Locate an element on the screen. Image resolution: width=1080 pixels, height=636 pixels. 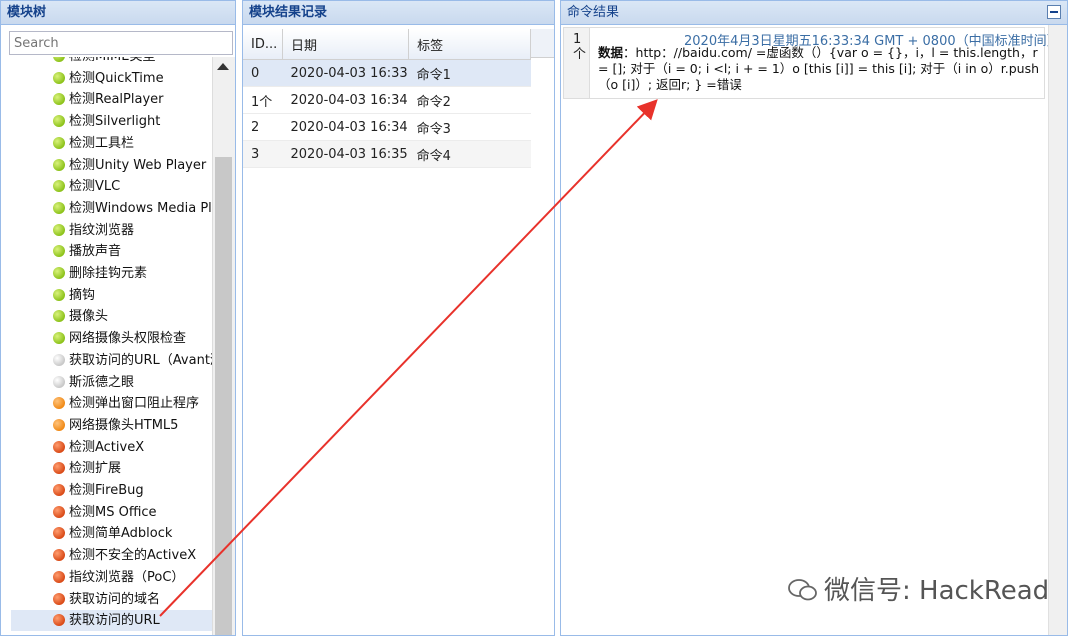
tree-item: 获取访问的URL is located at coordinates (113, 621).